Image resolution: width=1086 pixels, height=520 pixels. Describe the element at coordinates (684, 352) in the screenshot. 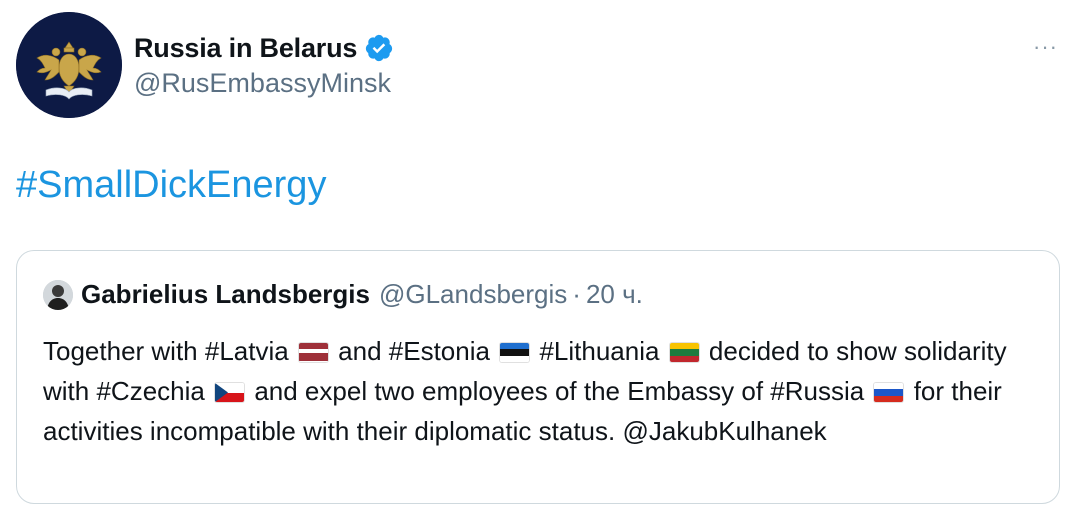

I see `flag-lithuania-icon` at that location.